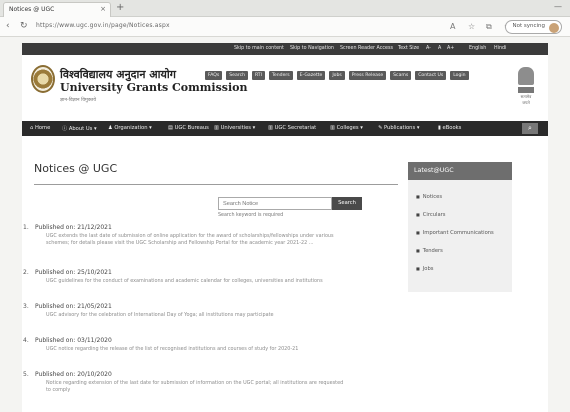 The height and width of the screenshot is (412, 570). Describe the element at coordinates (32, 9) in the screenshot. I see `tab-title: Notices @ UGC` at that location.